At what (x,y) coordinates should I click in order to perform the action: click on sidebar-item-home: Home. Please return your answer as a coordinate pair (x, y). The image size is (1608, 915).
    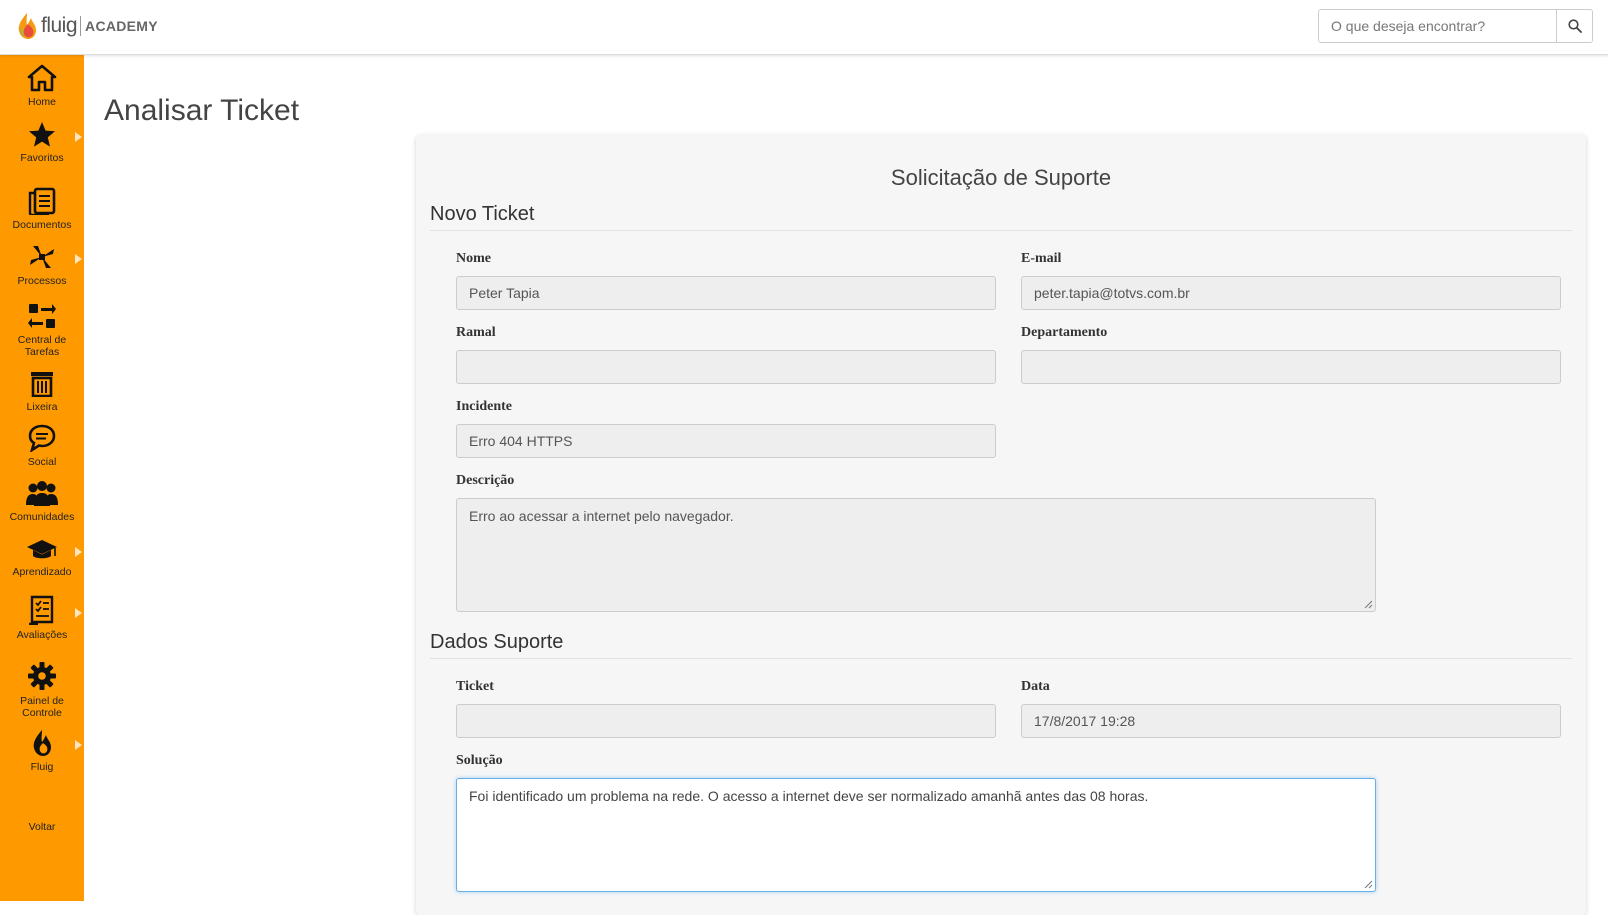
    Looking at the image, I should click on (42, 86).